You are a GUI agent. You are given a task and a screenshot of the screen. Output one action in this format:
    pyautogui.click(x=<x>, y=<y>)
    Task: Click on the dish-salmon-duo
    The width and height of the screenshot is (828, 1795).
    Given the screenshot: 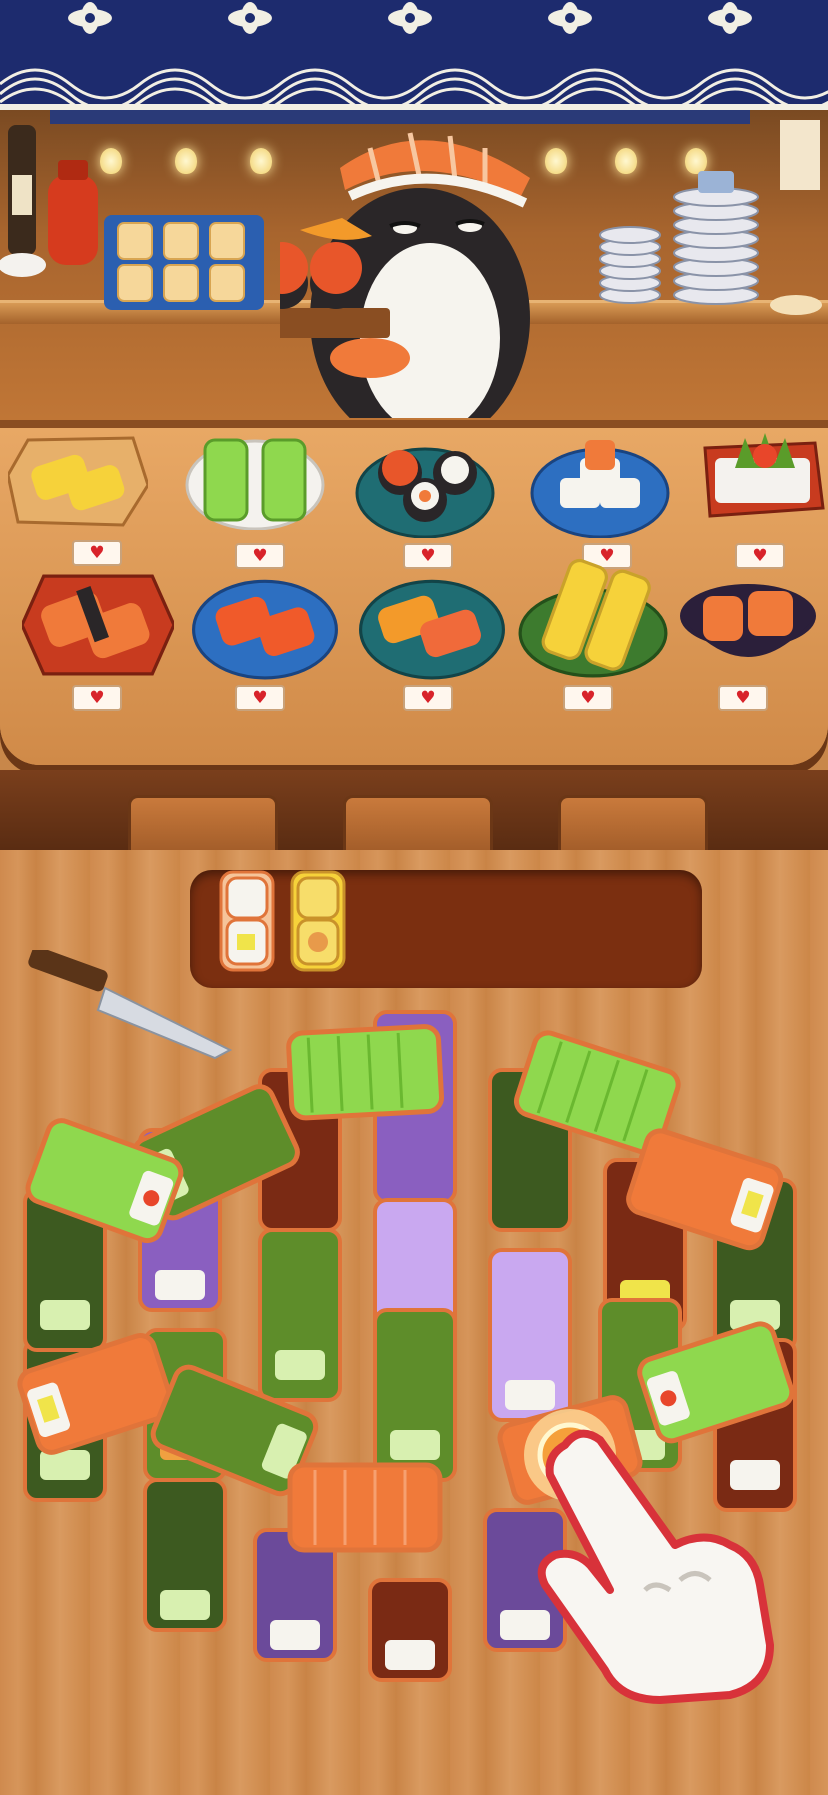 What is the action you would take?
    pyautogui.click(x=265, y=627)
    